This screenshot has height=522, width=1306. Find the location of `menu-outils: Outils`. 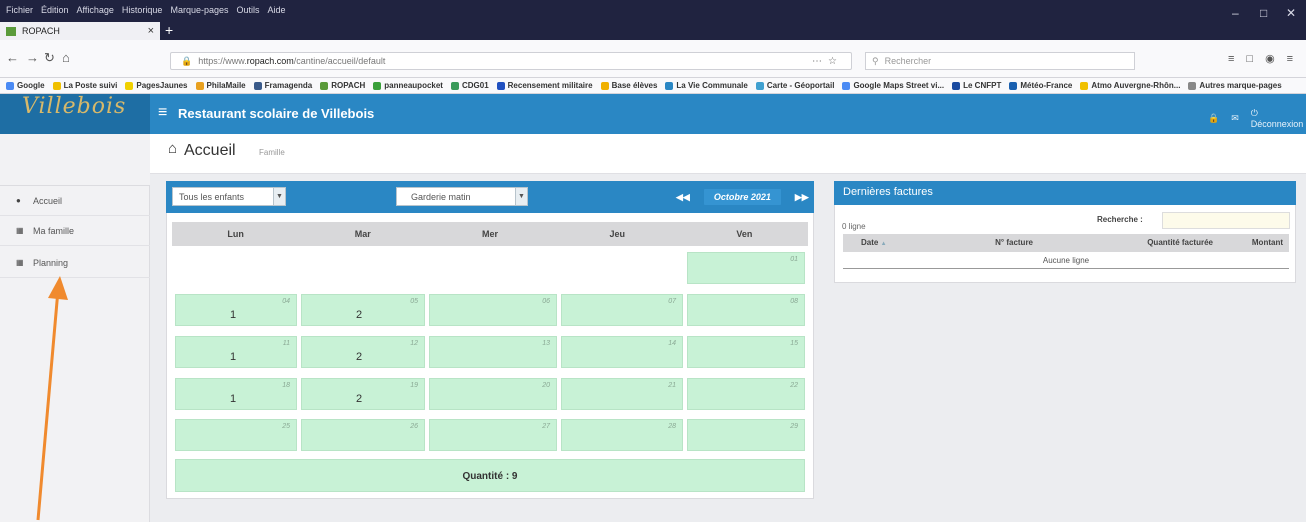

menu-outils: Outils is located at coordinates (248, 10).